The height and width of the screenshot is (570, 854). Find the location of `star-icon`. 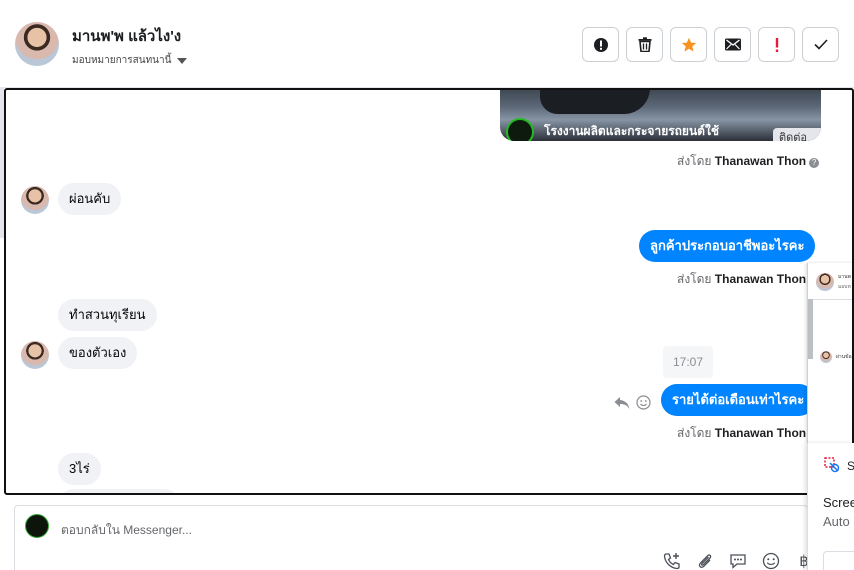

star-icon is located at coordinates (688, 44).